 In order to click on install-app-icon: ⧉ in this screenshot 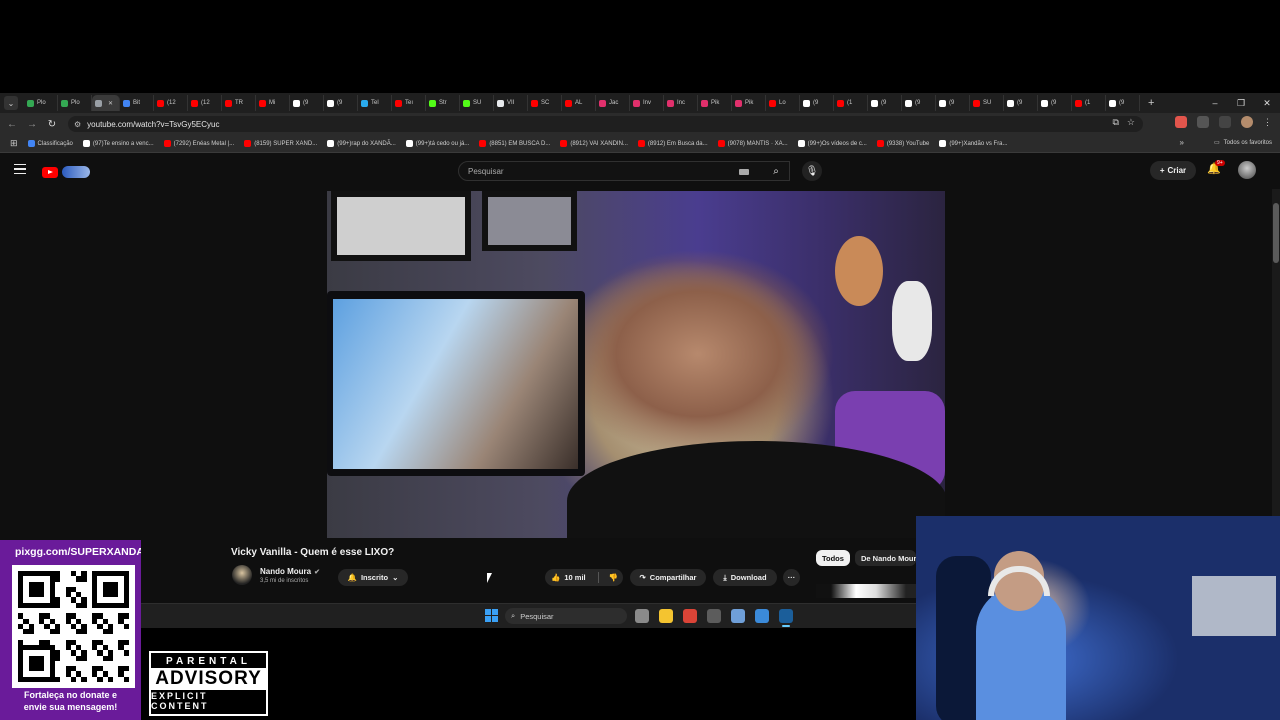, I will do `click(1115, 122)`.